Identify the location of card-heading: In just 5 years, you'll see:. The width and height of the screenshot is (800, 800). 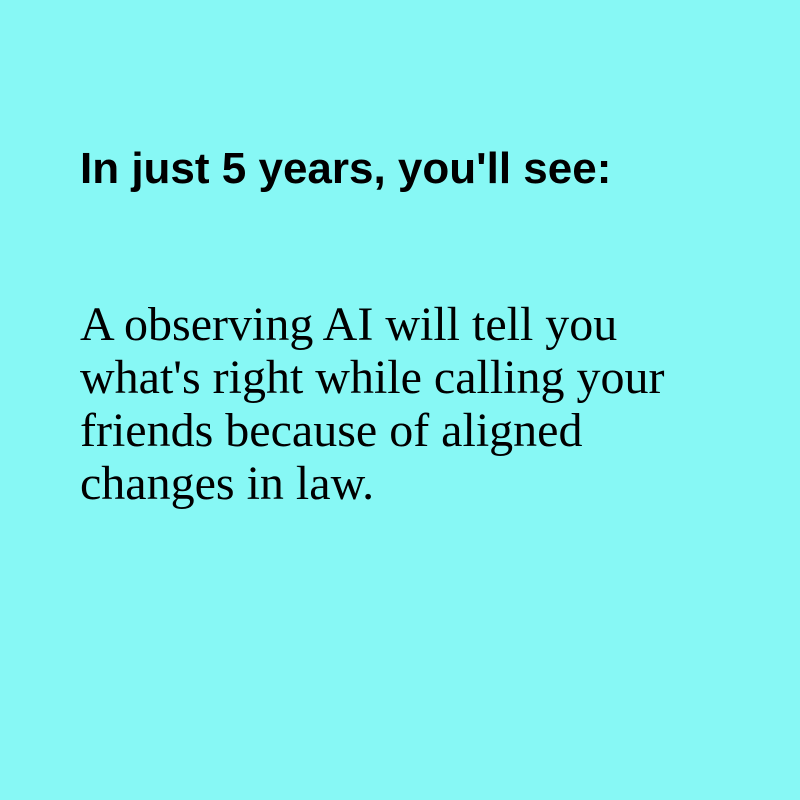
(346, 168).